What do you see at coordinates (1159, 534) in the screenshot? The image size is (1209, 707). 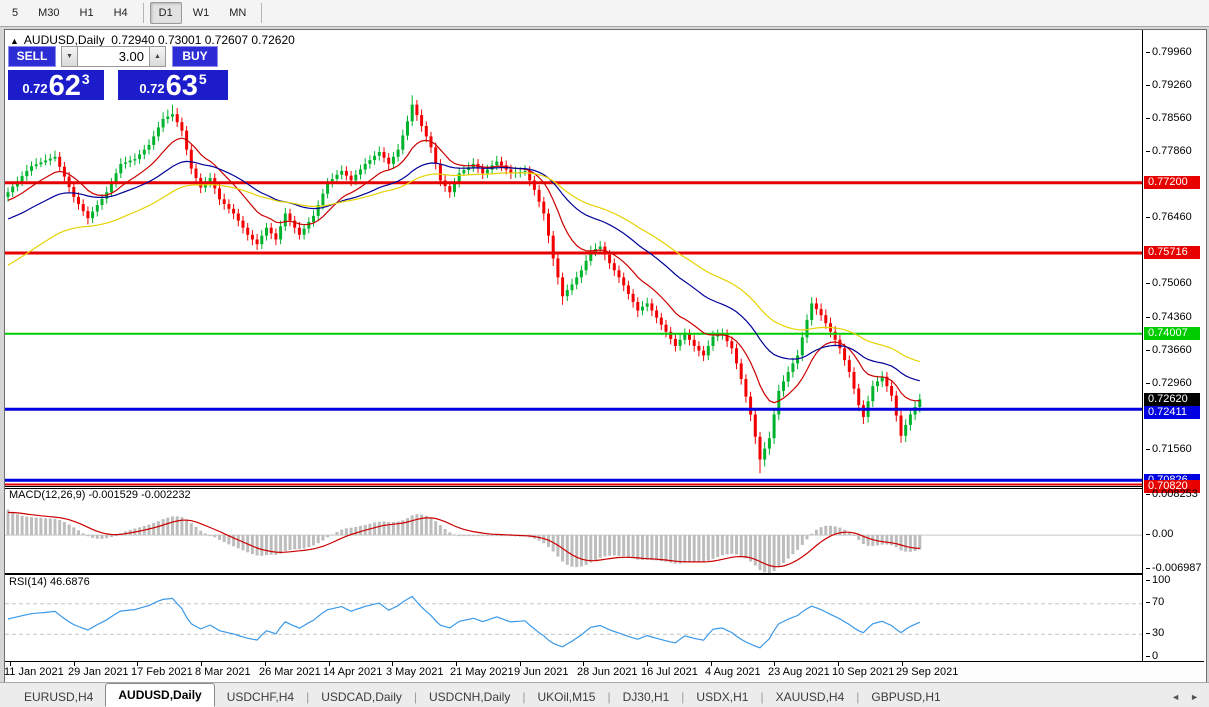 I see `macd-axis-label: 0.00` at bounding box center [1159, 534].